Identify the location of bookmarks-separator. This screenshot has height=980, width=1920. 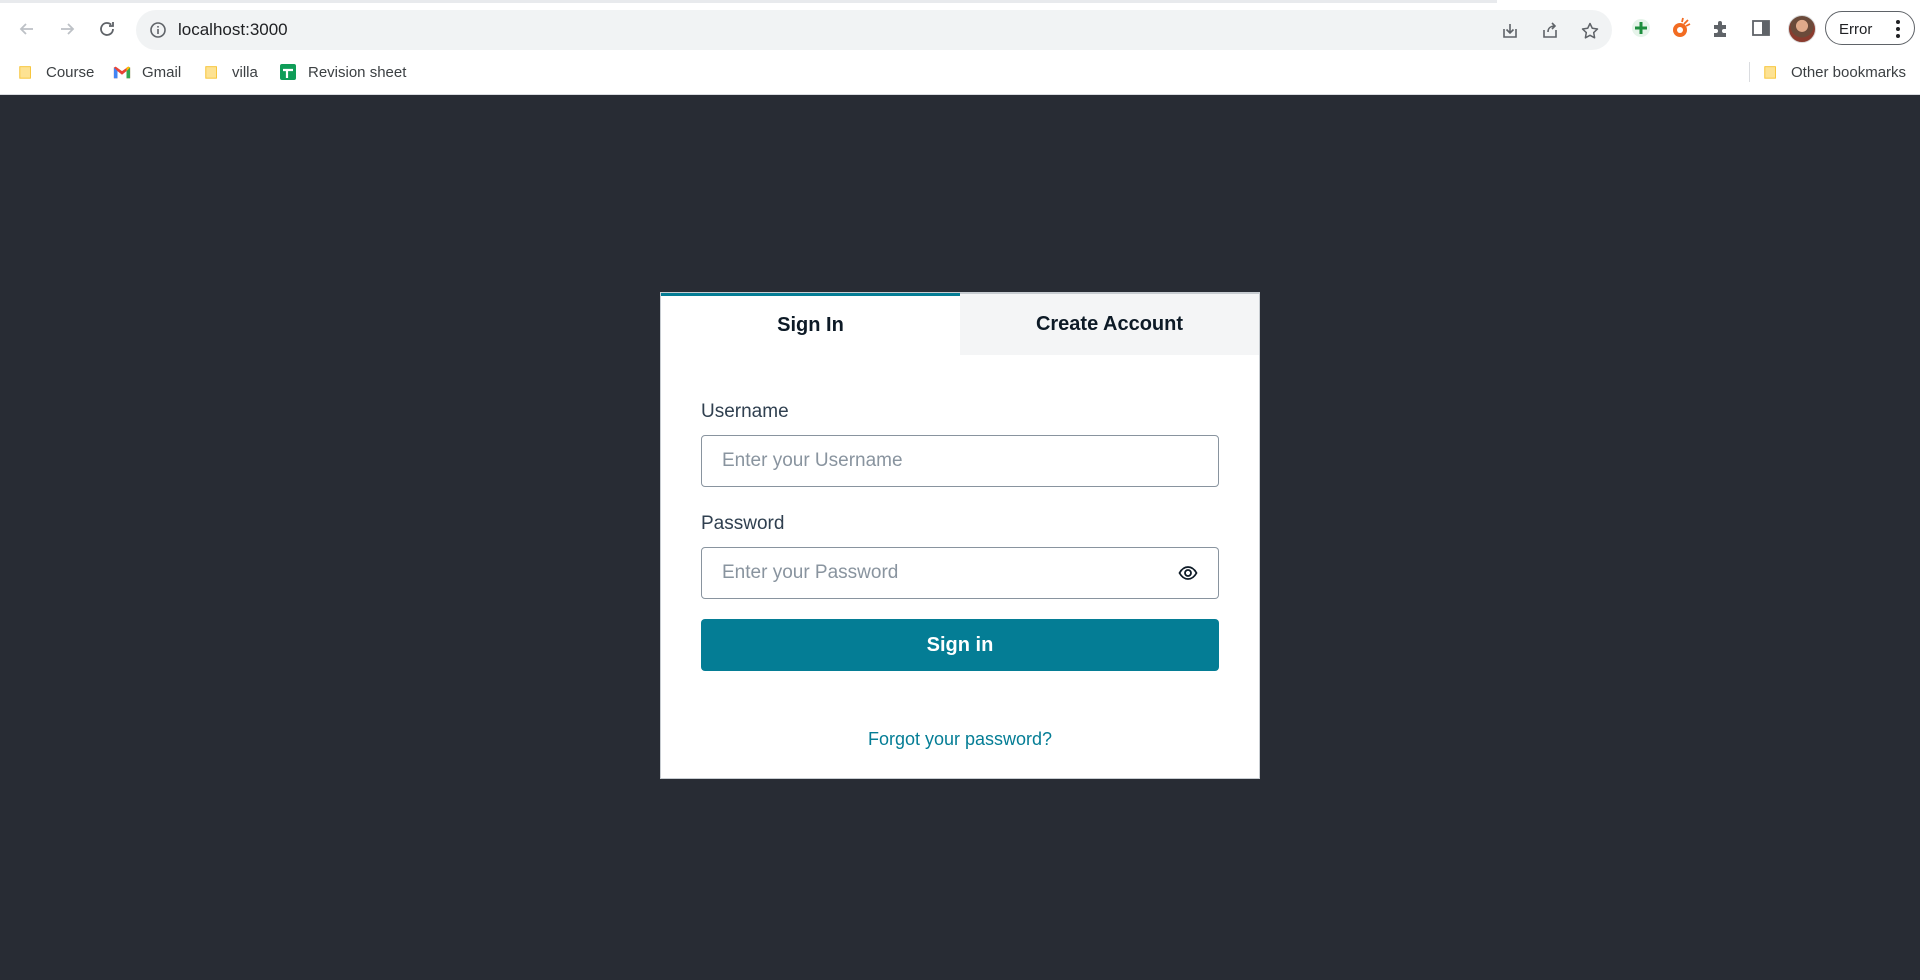
(1749, 72).